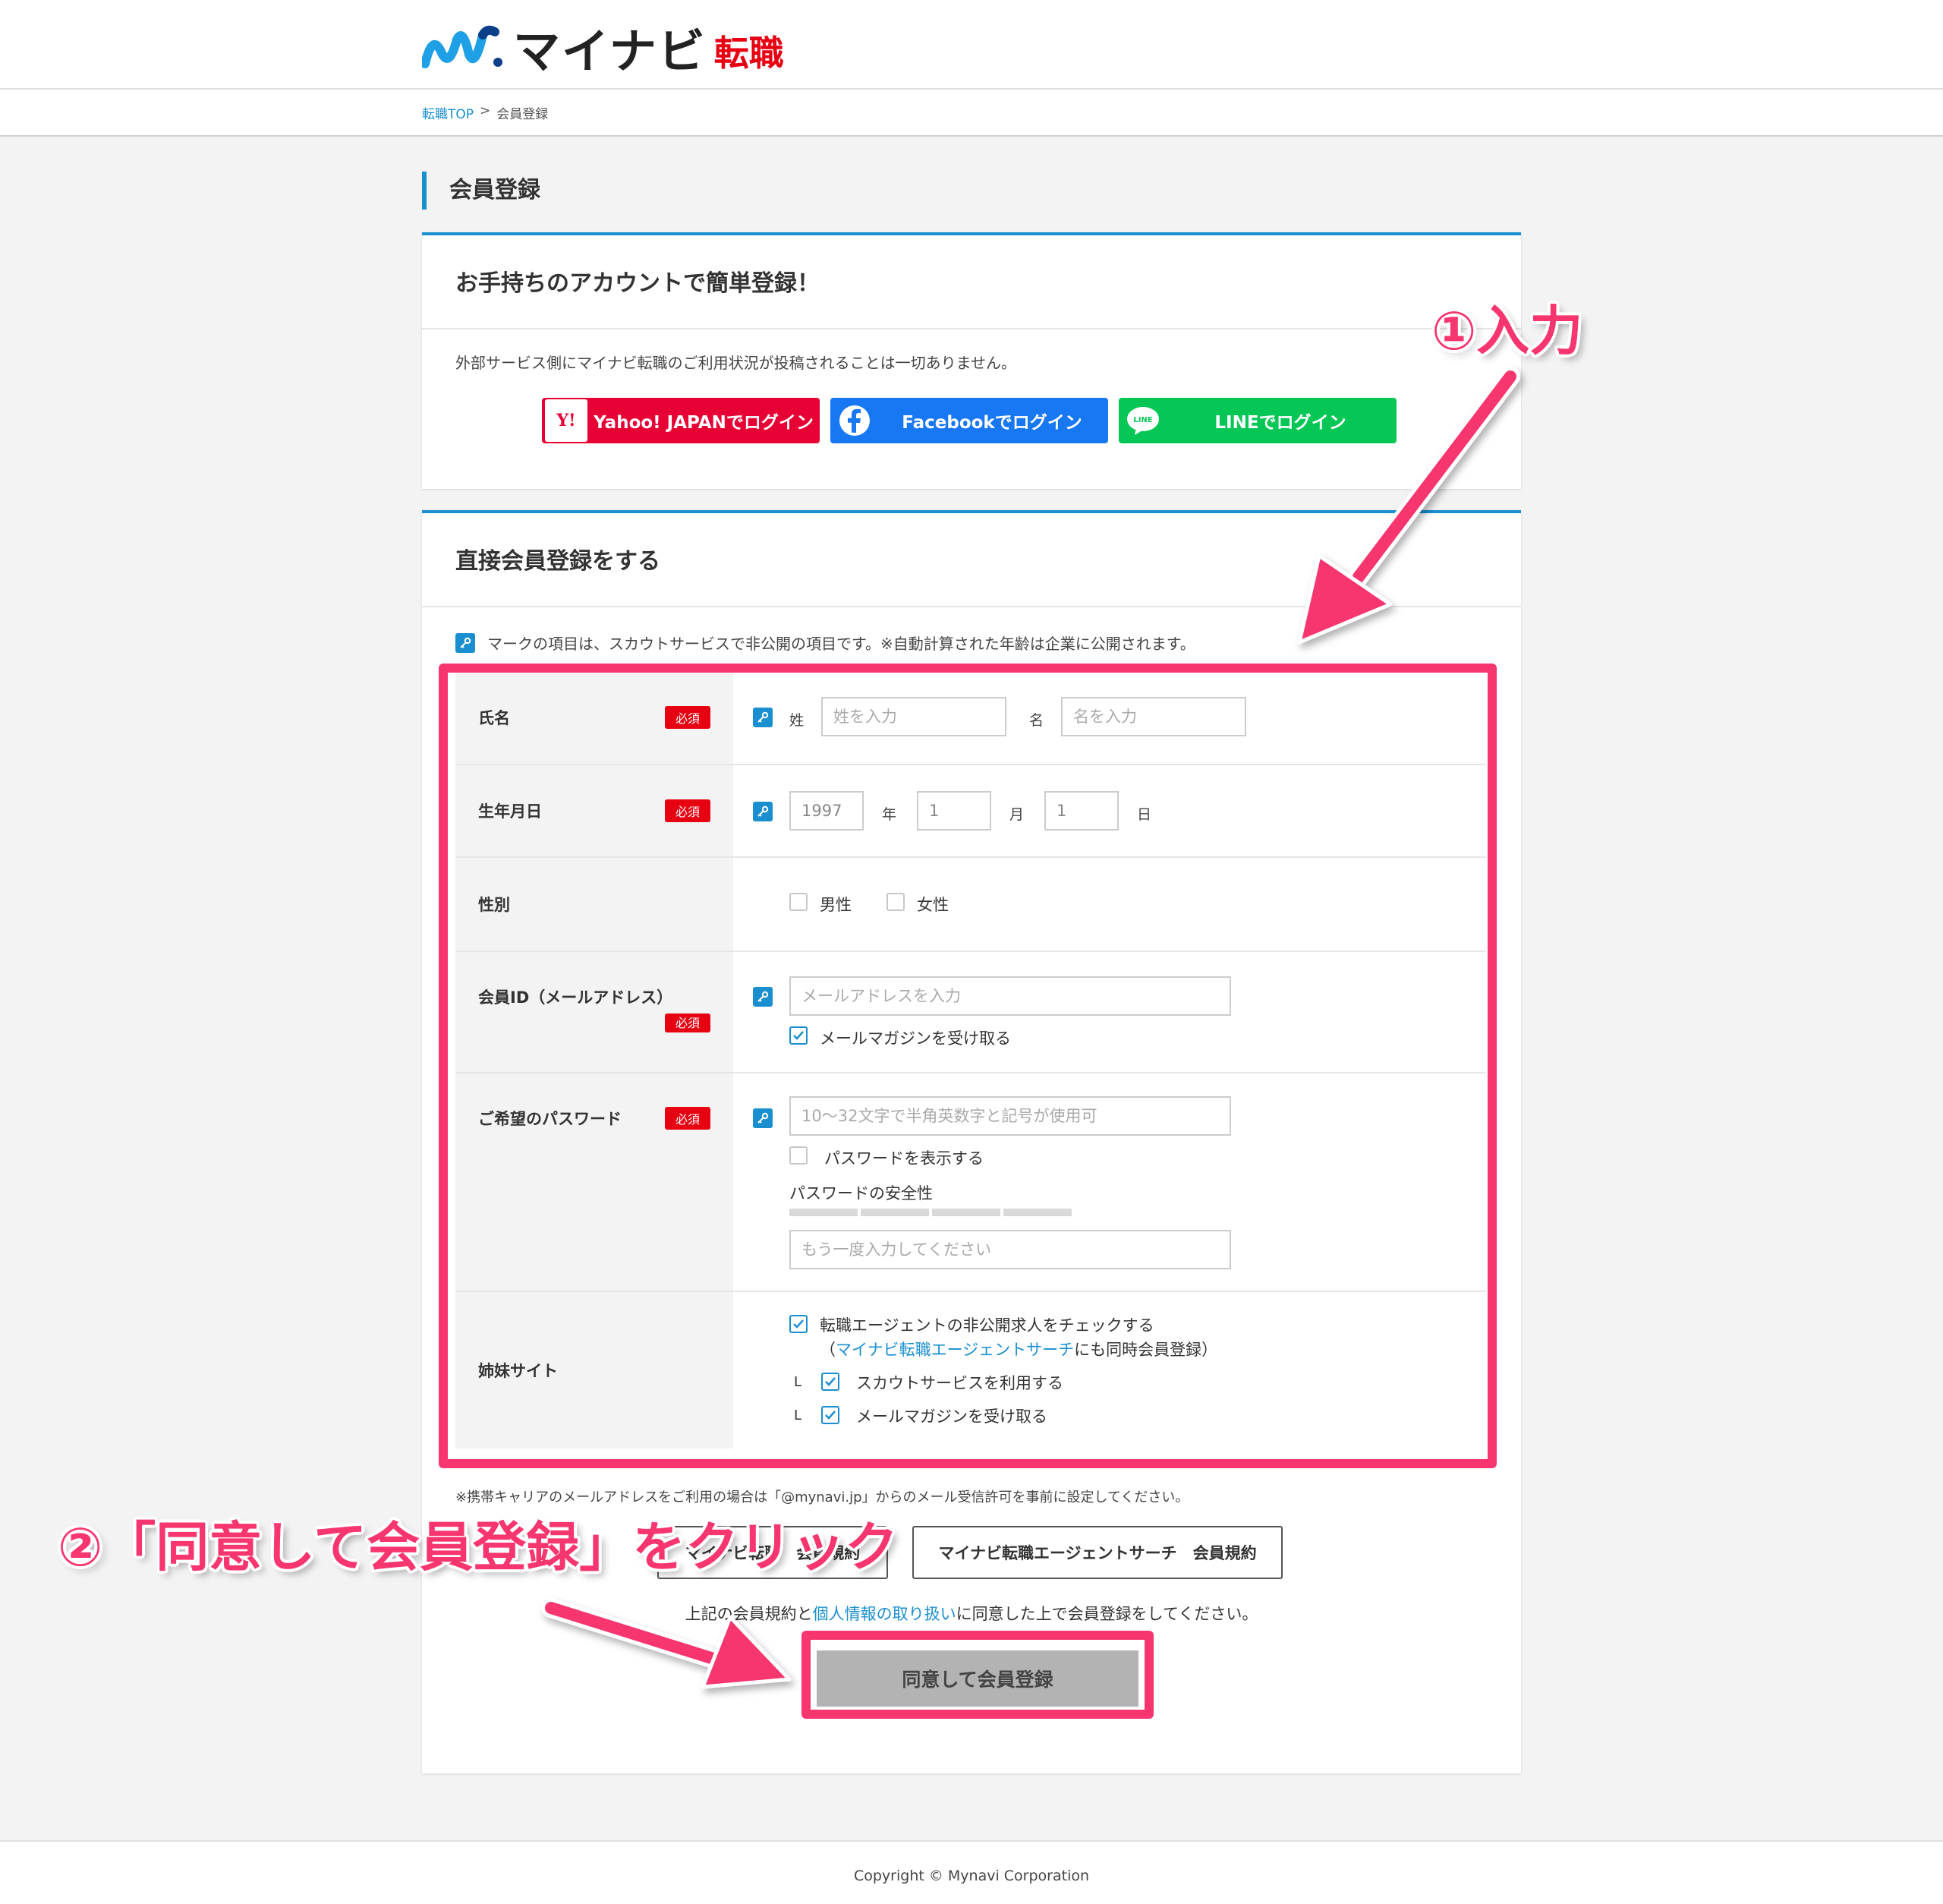 Image resolution: width=1943 pixels, height=1904 pixels. I want to click on yahoo-login-button: Y! Yahoo! JAPANでログイン, so click(681, 420).